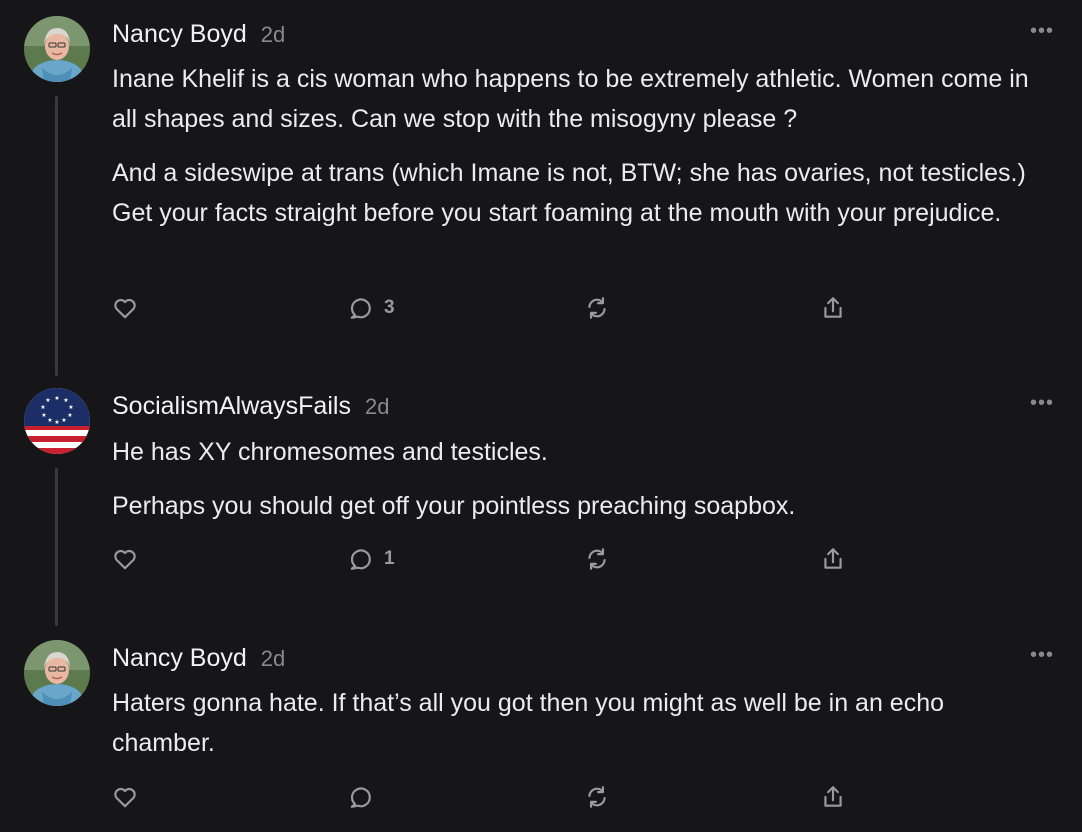 The image size is (1082, 832). What do you see at coordinates (492, 310) in the screenshot?
I see `comment-actions: 3` at bounding box center [492, 310].